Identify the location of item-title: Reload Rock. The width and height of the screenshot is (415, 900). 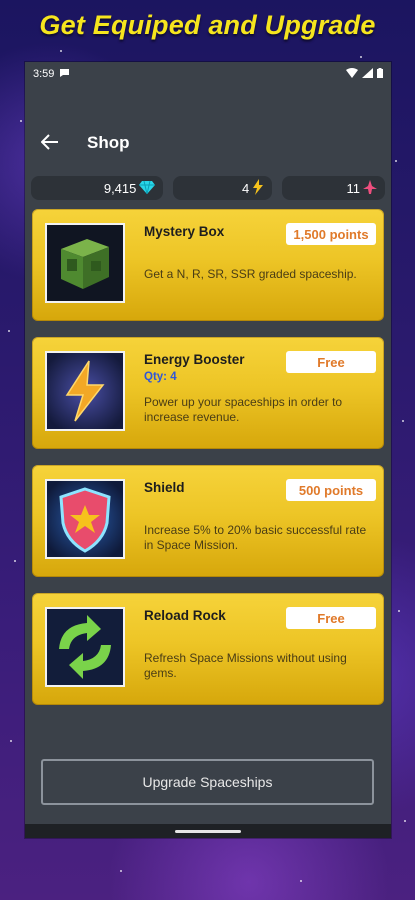
(185, 615).